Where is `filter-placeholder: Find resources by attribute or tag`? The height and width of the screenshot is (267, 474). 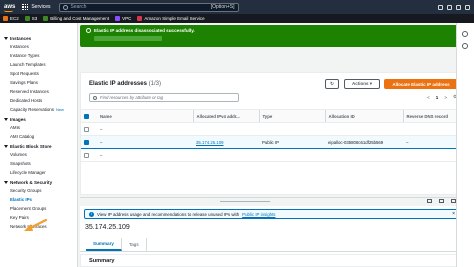
filter-placeholder: Find resources by attribute or tag is located at coordinates (132, 97).